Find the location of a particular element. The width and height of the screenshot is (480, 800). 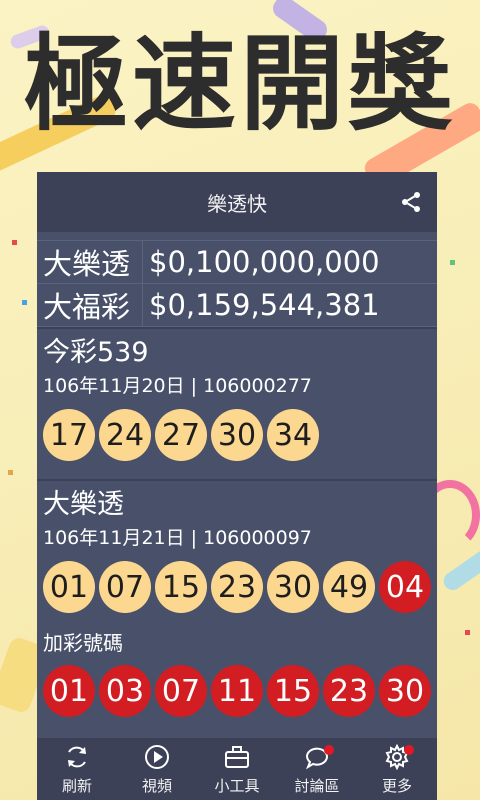

number-ball: 15 is located at coordinates (181, 587).